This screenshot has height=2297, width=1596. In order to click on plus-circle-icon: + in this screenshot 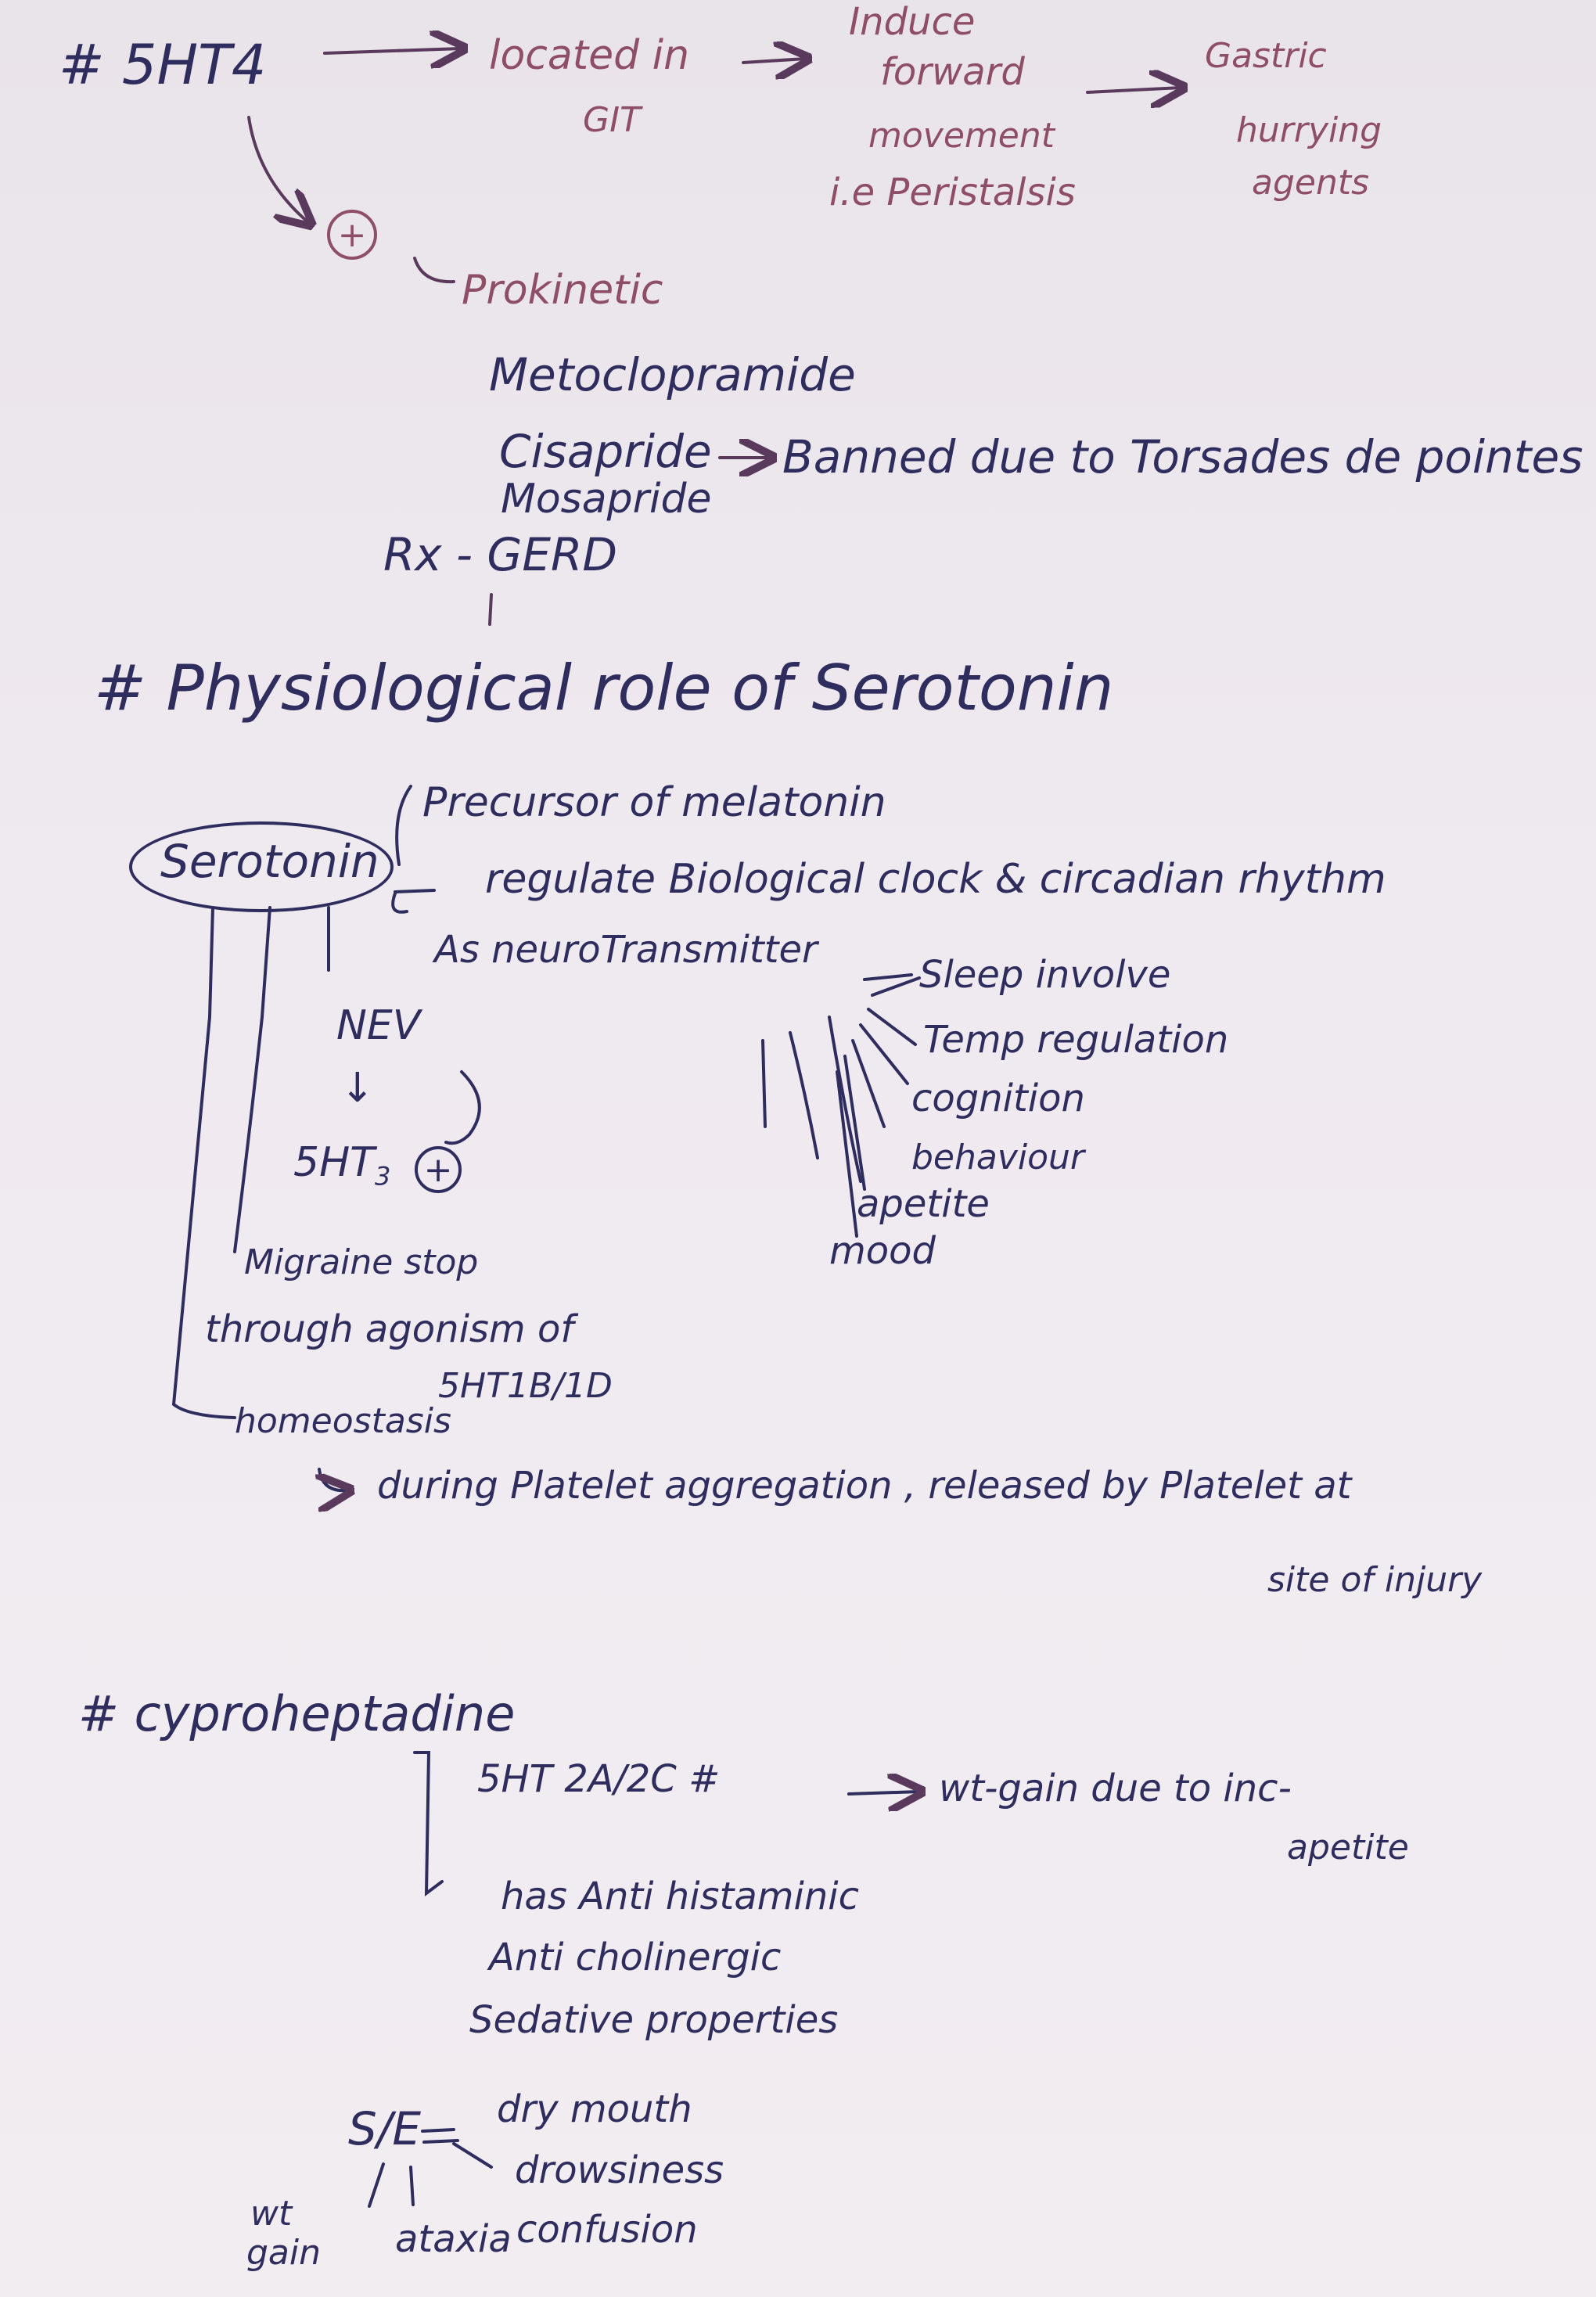, I will do `click(352, 235)`.